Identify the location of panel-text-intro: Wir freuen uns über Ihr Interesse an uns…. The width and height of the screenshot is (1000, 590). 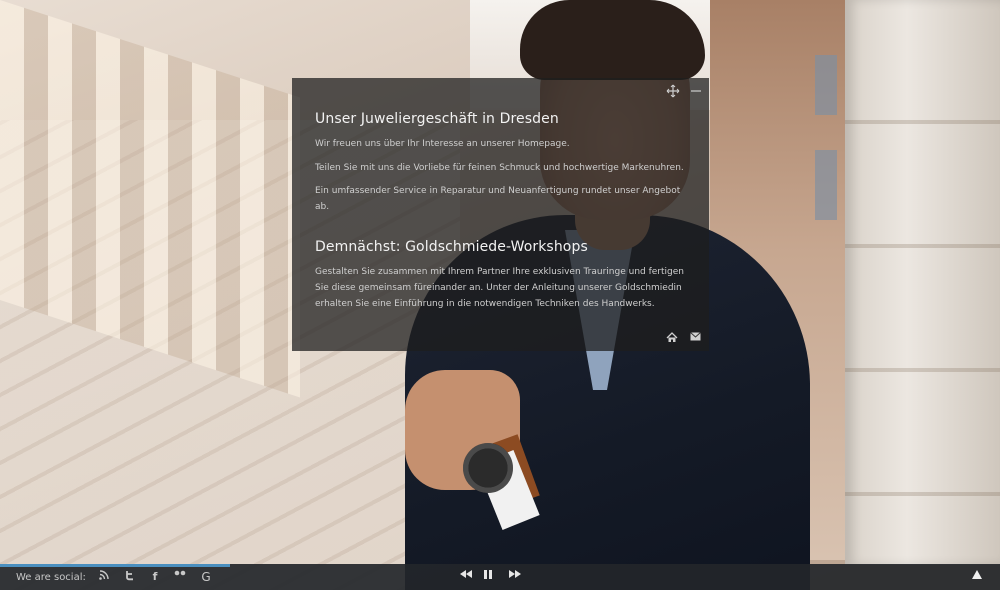
(442, 144).